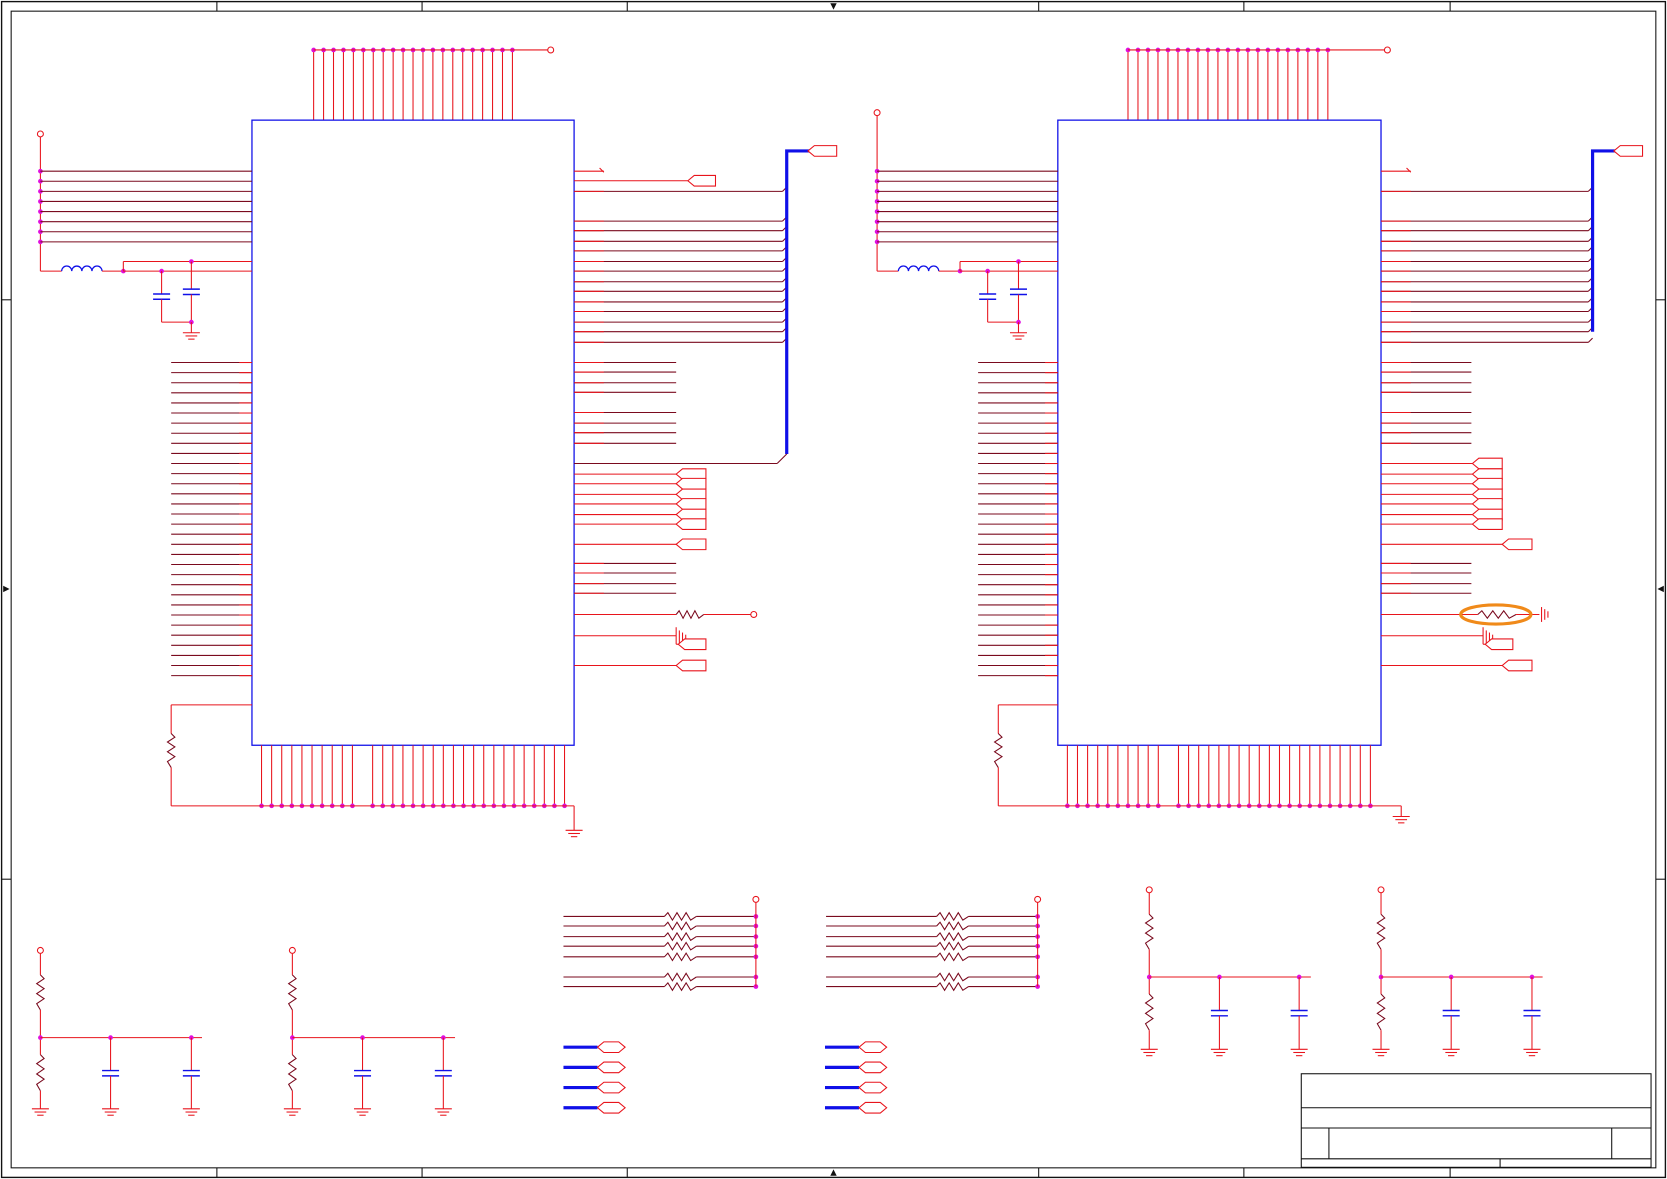 Image resolution: width=1667 pixels, height=1179 pixels. Describe the element at coordinates (661, 943) in the screenshot. I see `resistor-network-left` at that location.